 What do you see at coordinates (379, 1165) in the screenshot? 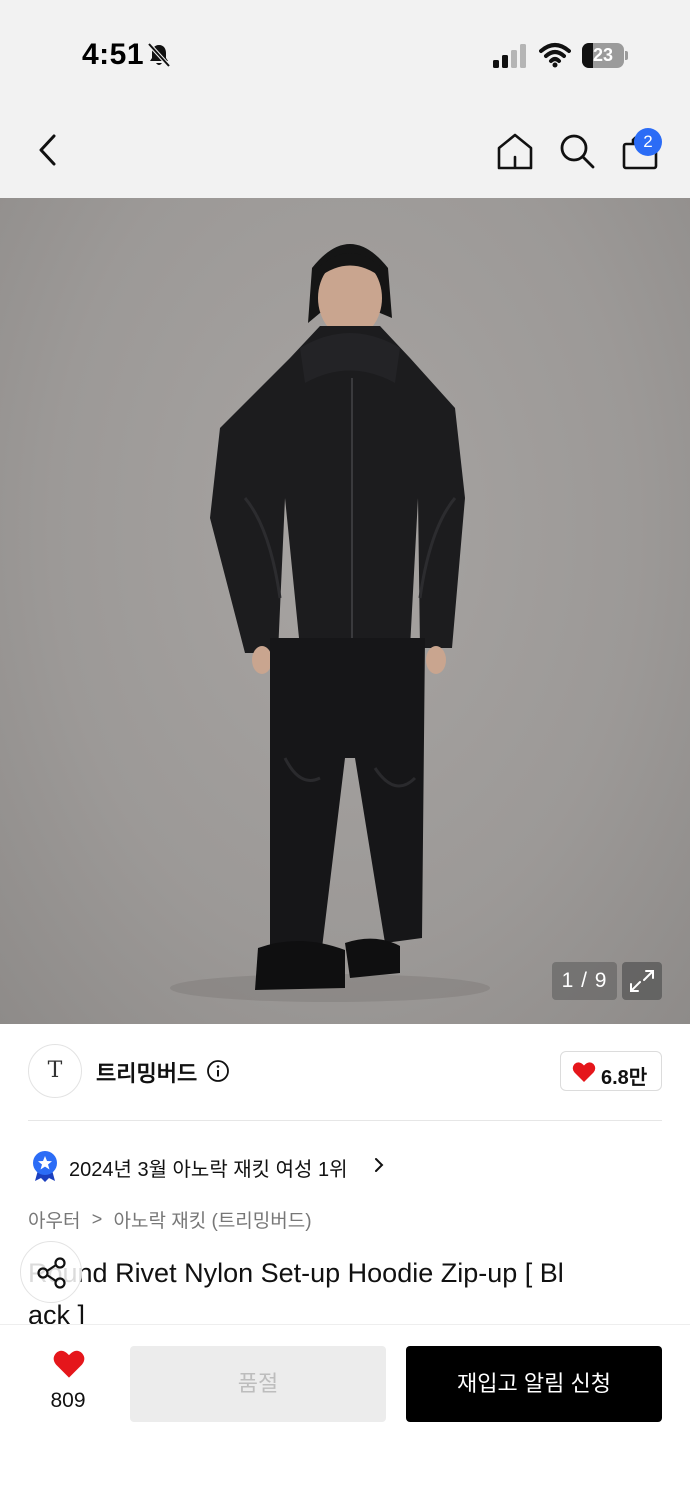
I see `chevron-right-icon` at bounding box center [379, 1165].